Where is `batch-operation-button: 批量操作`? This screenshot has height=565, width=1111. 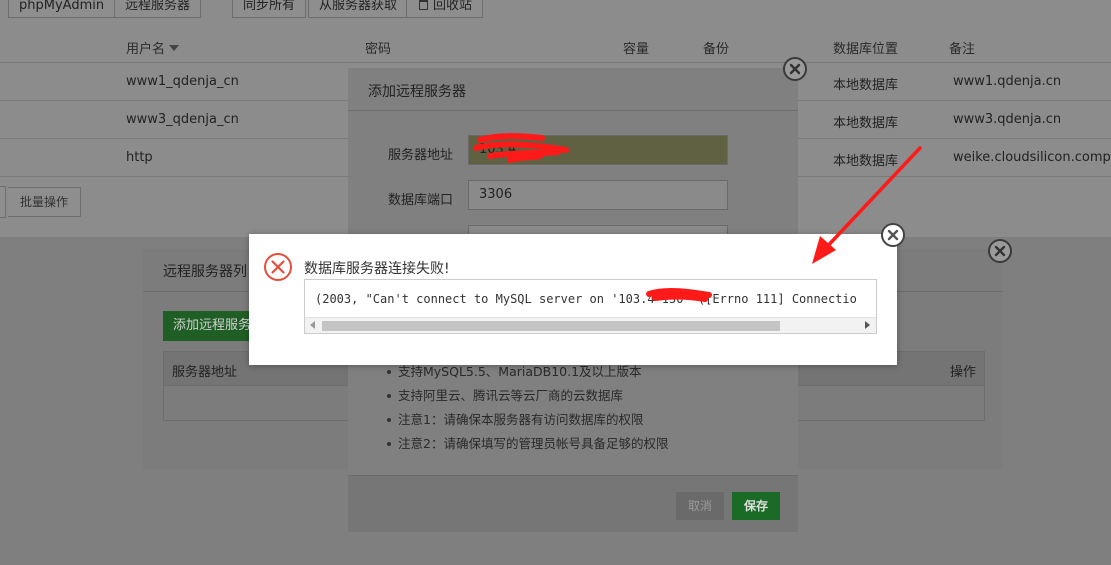 batch-operation-button: 批量操作 is located at coordinates (44, 202).